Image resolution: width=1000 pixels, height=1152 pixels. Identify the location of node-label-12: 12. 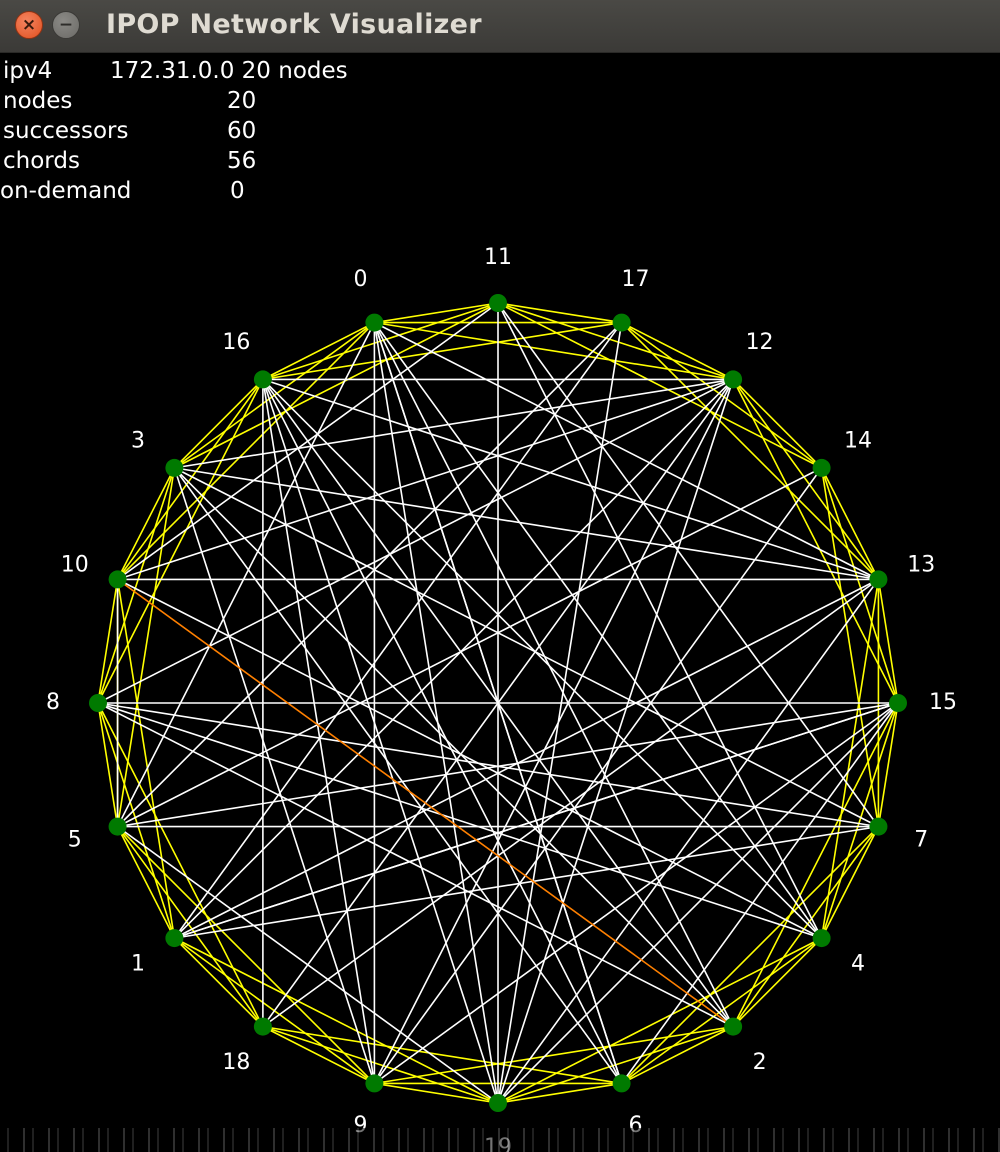
(760, 342).